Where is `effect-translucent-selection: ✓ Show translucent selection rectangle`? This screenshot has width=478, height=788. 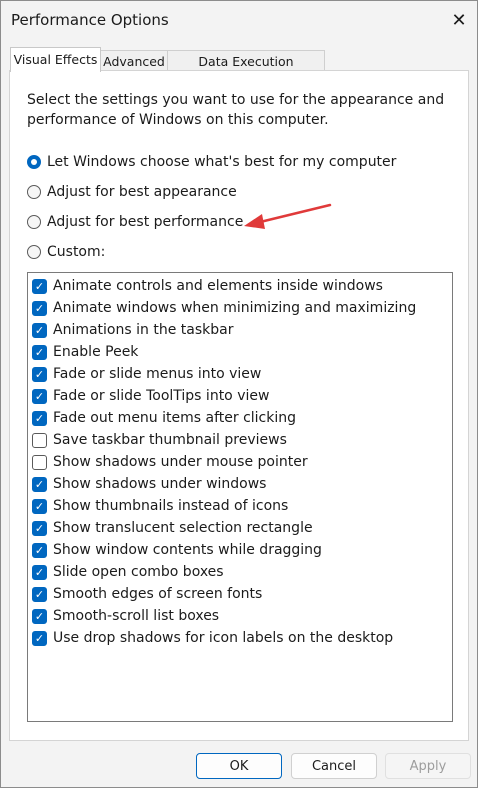
effect-translucent-selection: ✓ Show translucent selection rectangle is located at coordinates (172, 528).